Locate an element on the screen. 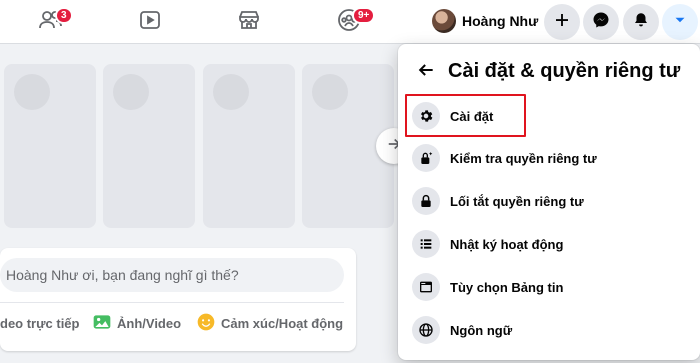 This screenshot has width=700, height=363. feeling-activity-button: Cảm xúc/Hoạt động is located at coordinates (269, 323).